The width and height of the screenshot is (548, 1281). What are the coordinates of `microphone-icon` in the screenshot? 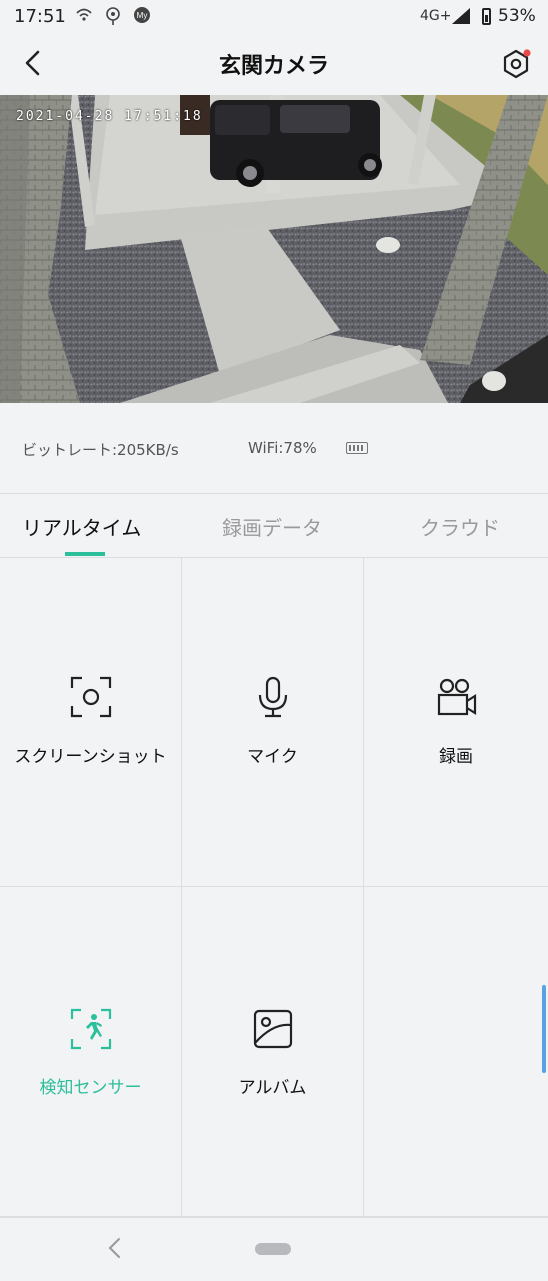 It's located at (272, 697).